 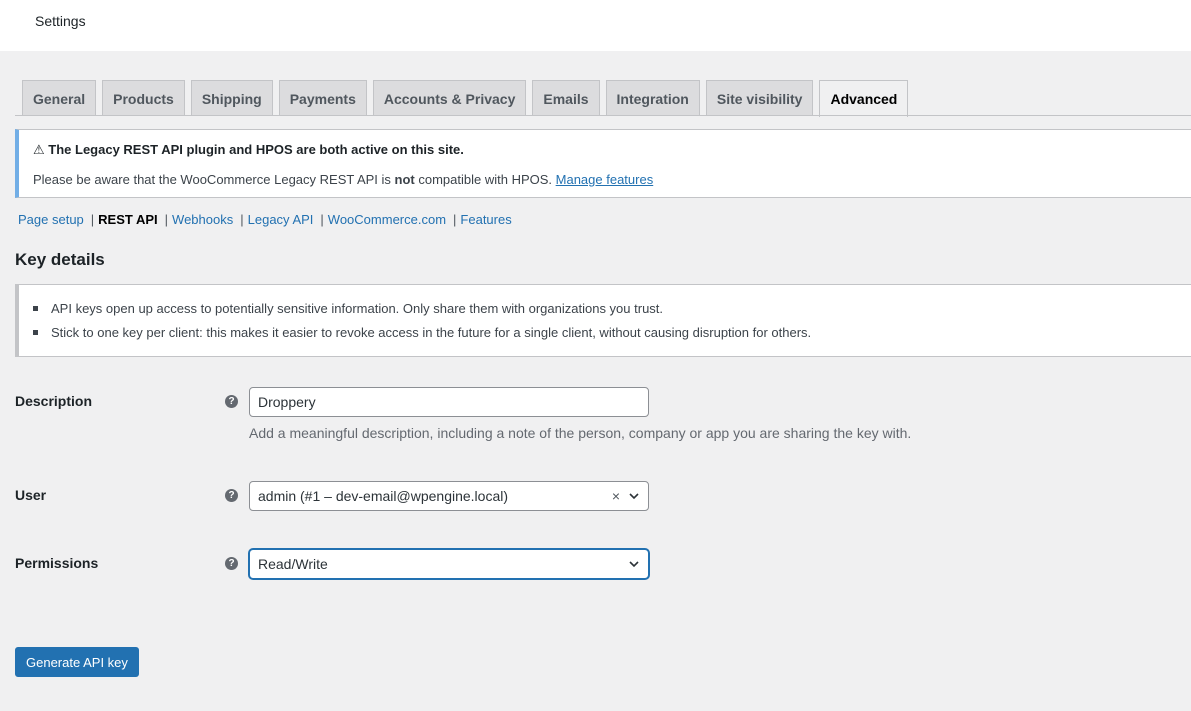 What do you see at coordinates (449, 402) in the screenshot?
I see `description-input` at bounding box center [449, 402].